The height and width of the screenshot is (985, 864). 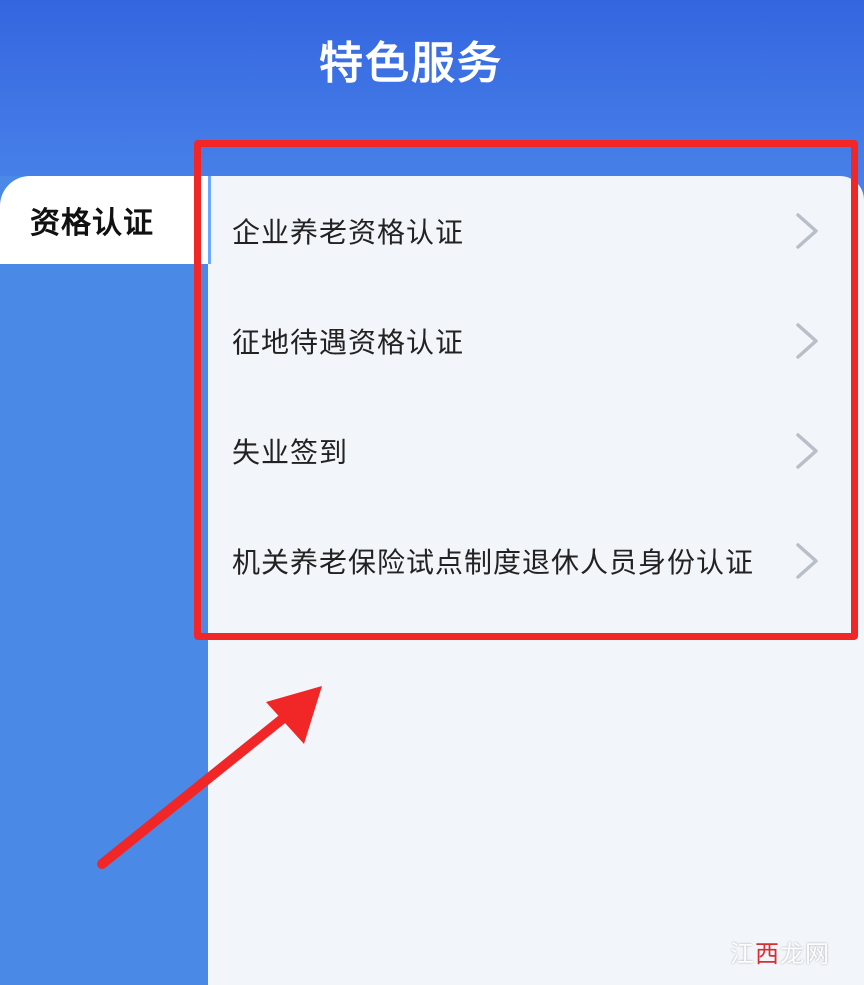 What do you see at coordinates (528, 231) in the screenshot?
I see `list-item-enterprise-pension-certification: 企业养老资格认证` at bounding box center [528, 231].